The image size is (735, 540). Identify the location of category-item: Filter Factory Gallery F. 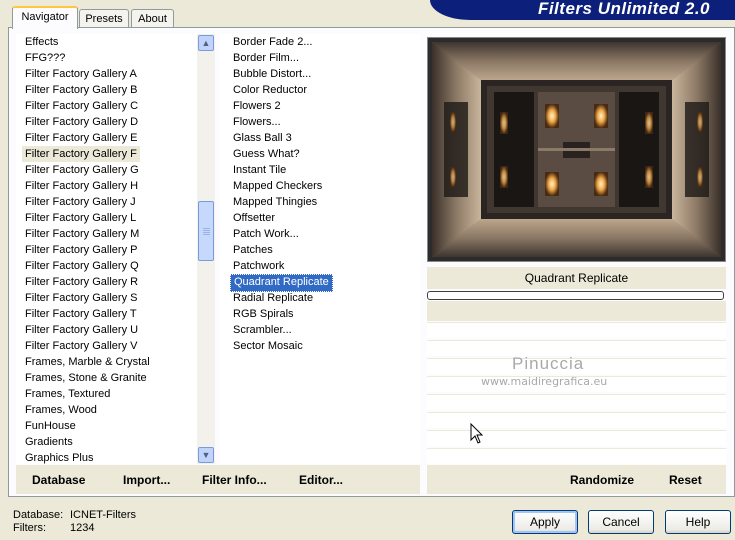
(81, 154).